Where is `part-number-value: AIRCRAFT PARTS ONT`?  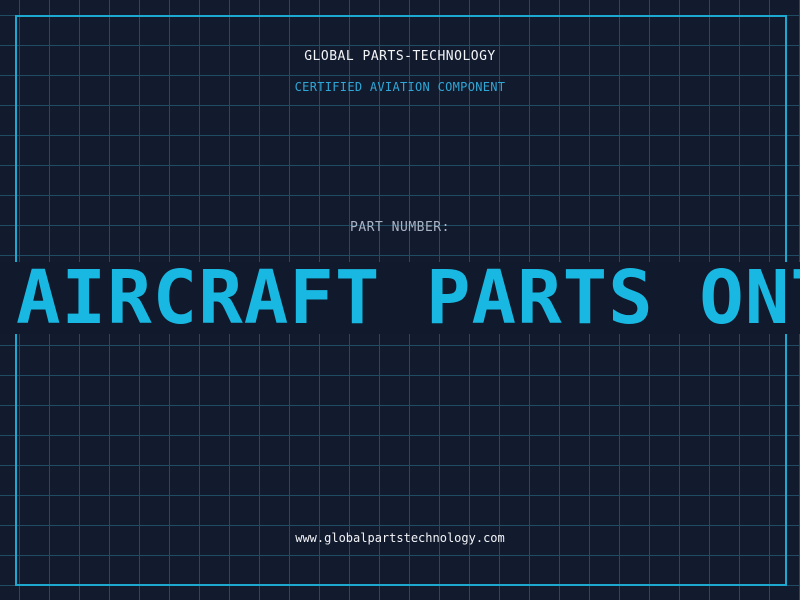 part-number-value: AIRCRAFT PARTS ONT is located at coordinates (408, 298).